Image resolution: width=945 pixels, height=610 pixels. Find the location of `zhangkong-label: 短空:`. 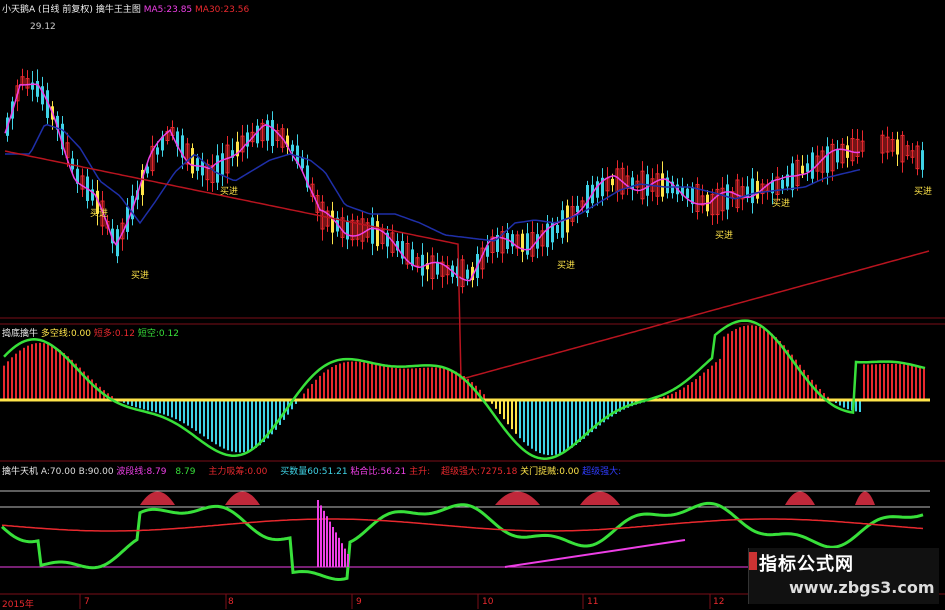

zhangkong-label: 短空: is located at coordinates (148, 334).